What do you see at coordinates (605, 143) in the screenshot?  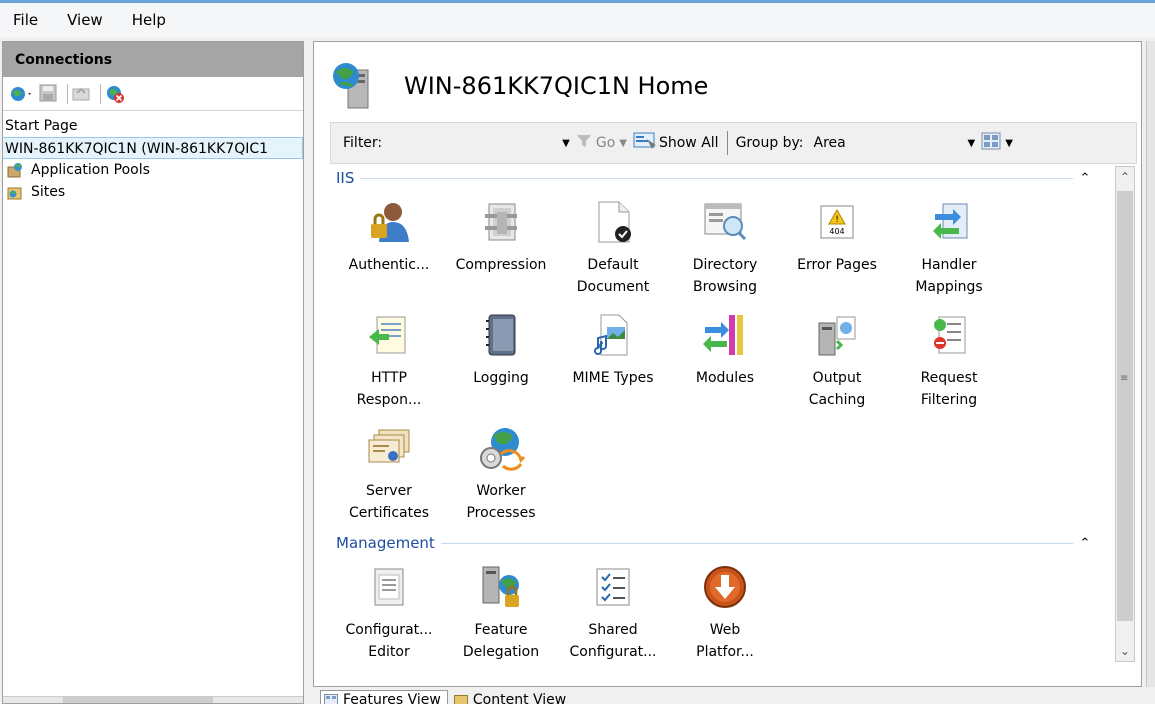 I see `go-button: Go` at bounding box center [605, 143].